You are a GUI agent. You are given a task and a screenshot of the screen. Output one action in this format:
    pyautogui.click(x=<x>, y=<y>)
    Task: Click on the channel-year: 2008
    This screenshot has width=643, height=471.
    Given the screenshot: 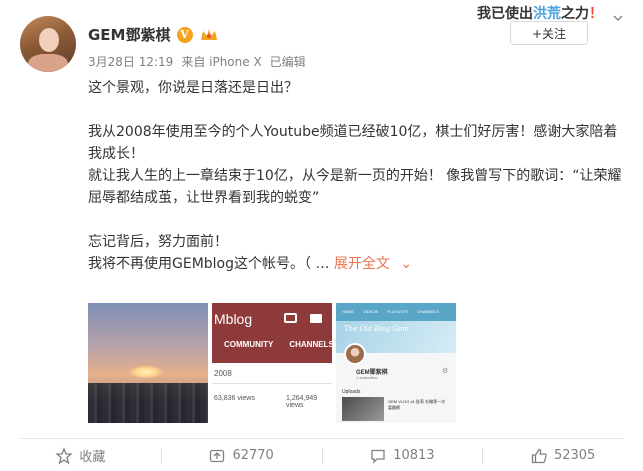 What is the action you would take?
    pyautogui.click(x=223, y=373)
    